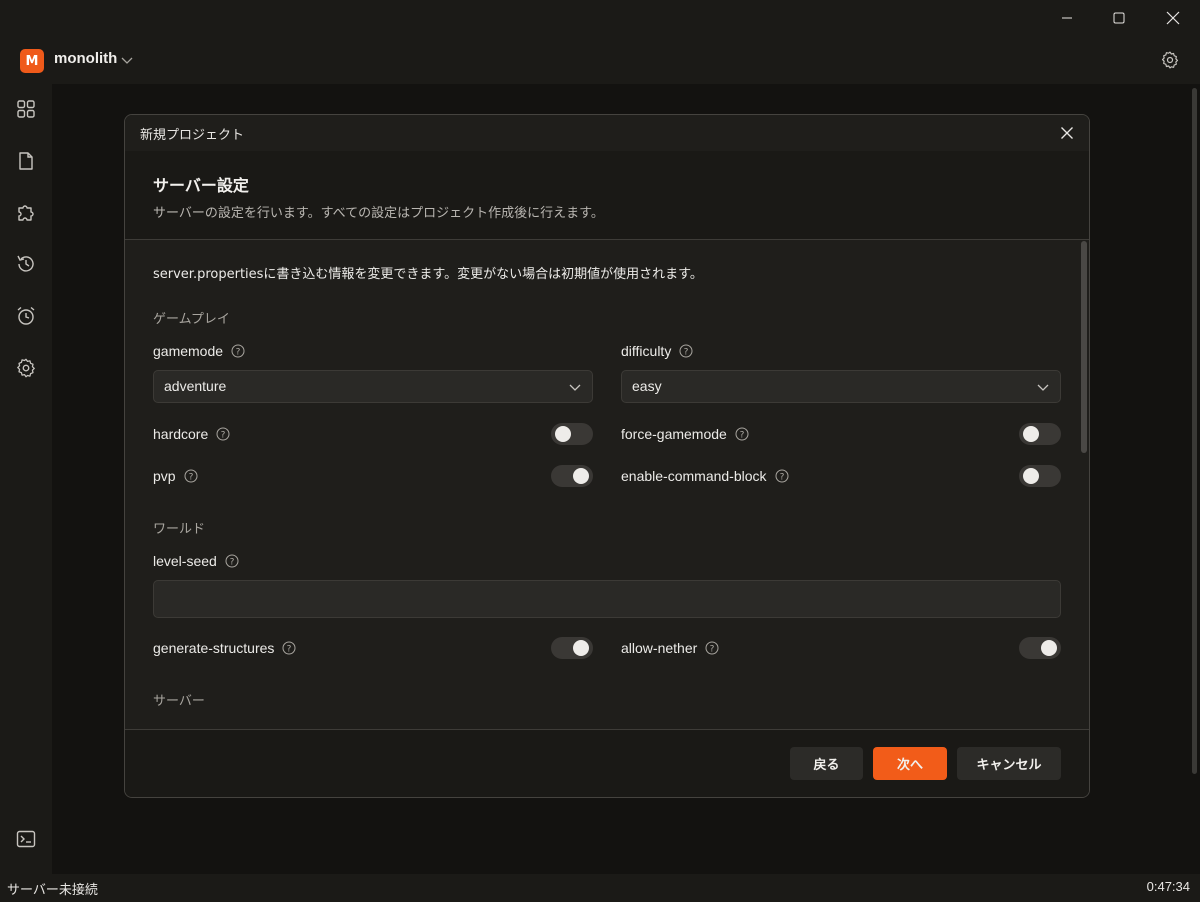 This screenshot has width=1200, height=902. I want to click on dialog-scrollbar, so click(1084, 347).